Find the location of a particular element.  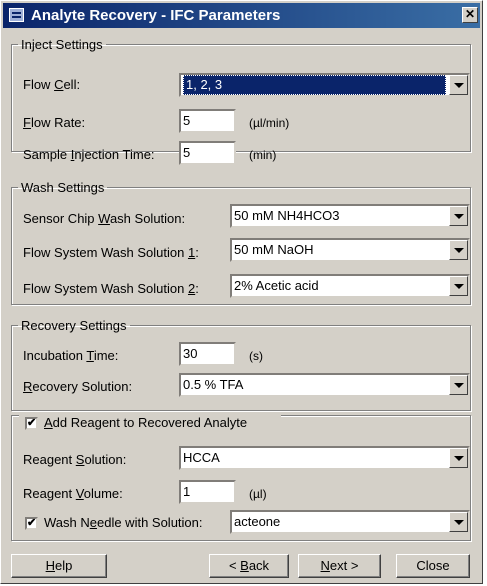

reagent-solution-label: Reagent Solution: is located at coordinates (75, 459).